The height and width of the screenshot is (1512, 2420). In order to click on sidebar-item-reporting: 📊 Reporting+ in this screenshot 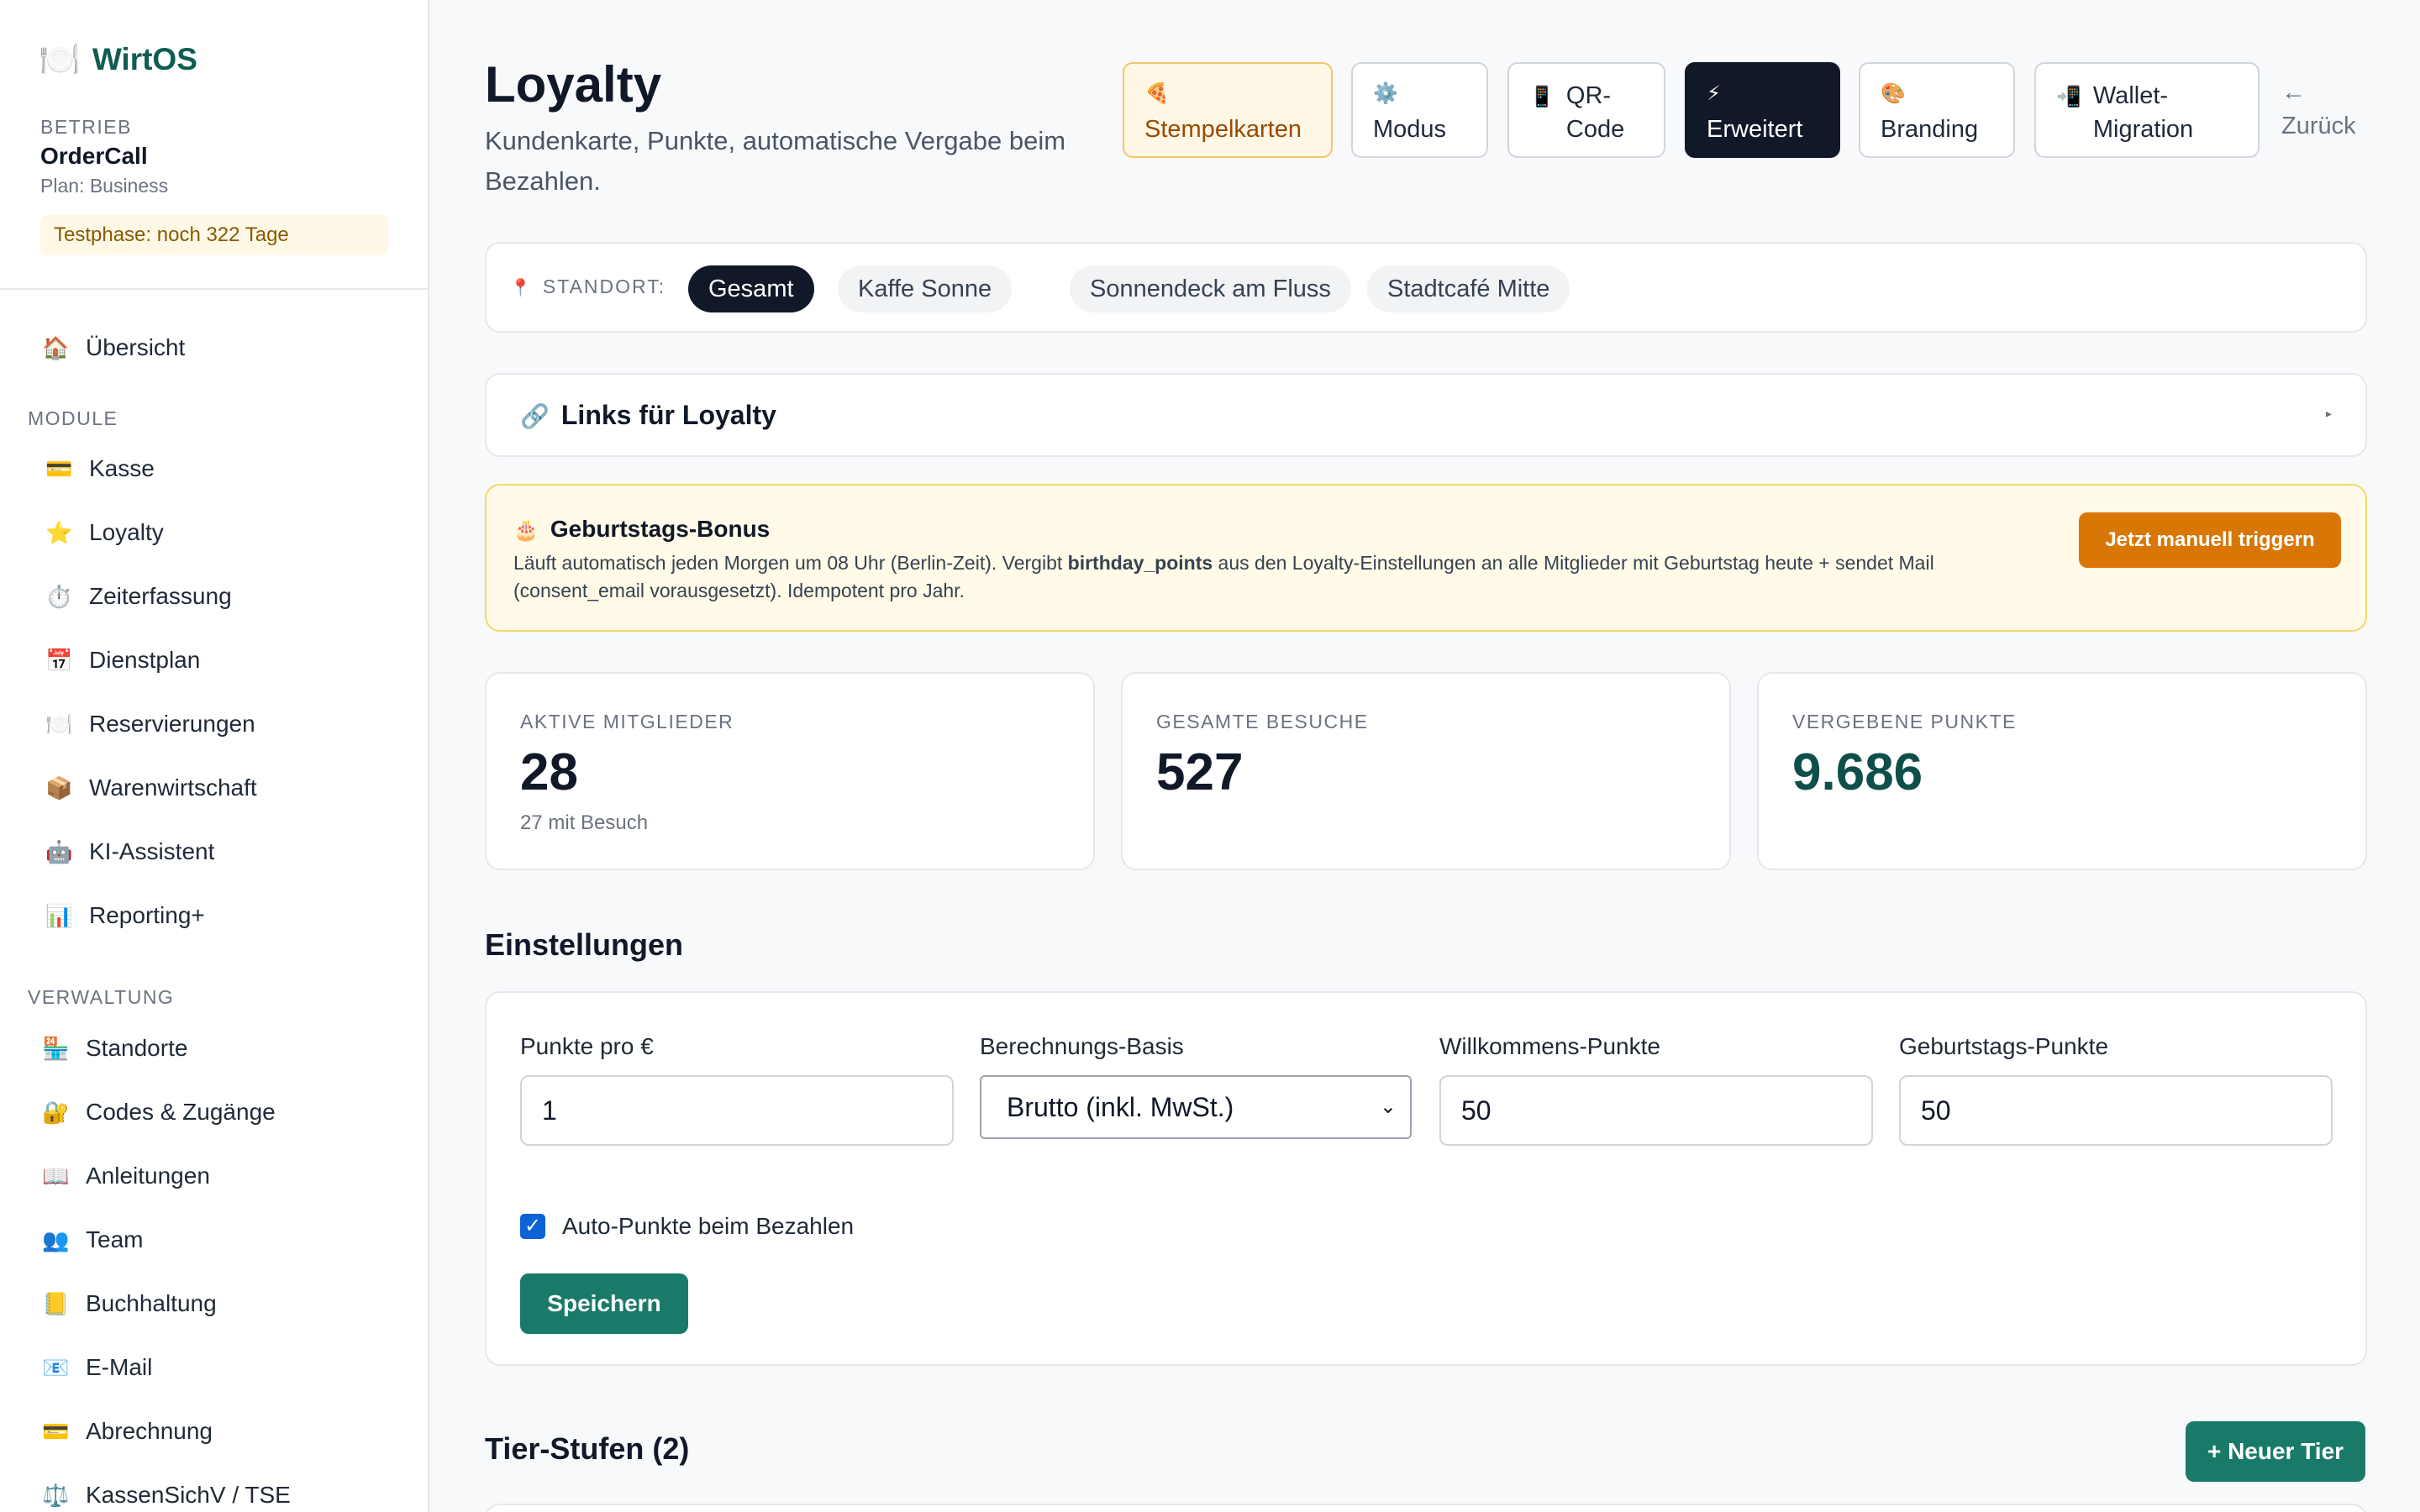, I will do `click(125, 915)`.